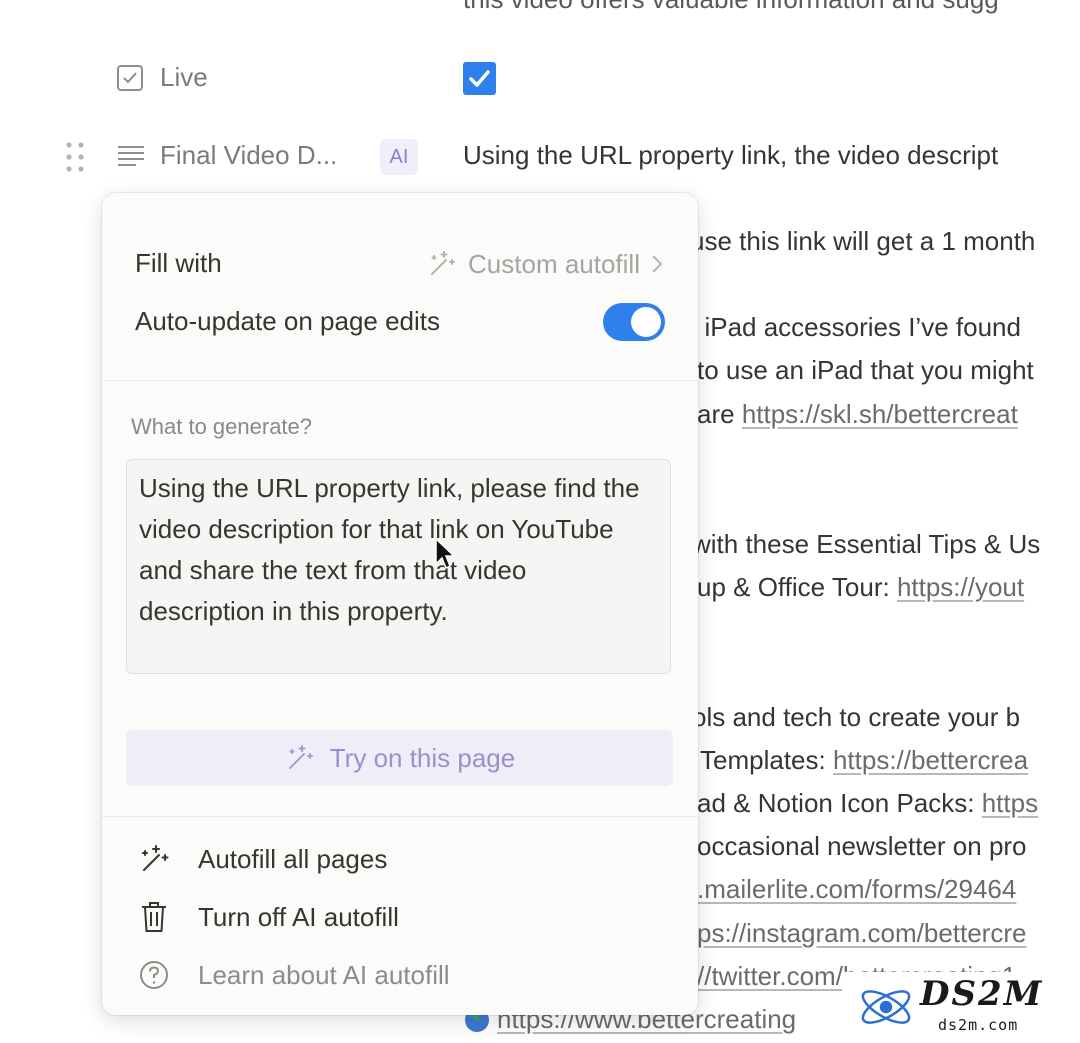  Describe the element at coordinates (886, 1009) in the screenshot. I see `atom-logo-icon` at that location.